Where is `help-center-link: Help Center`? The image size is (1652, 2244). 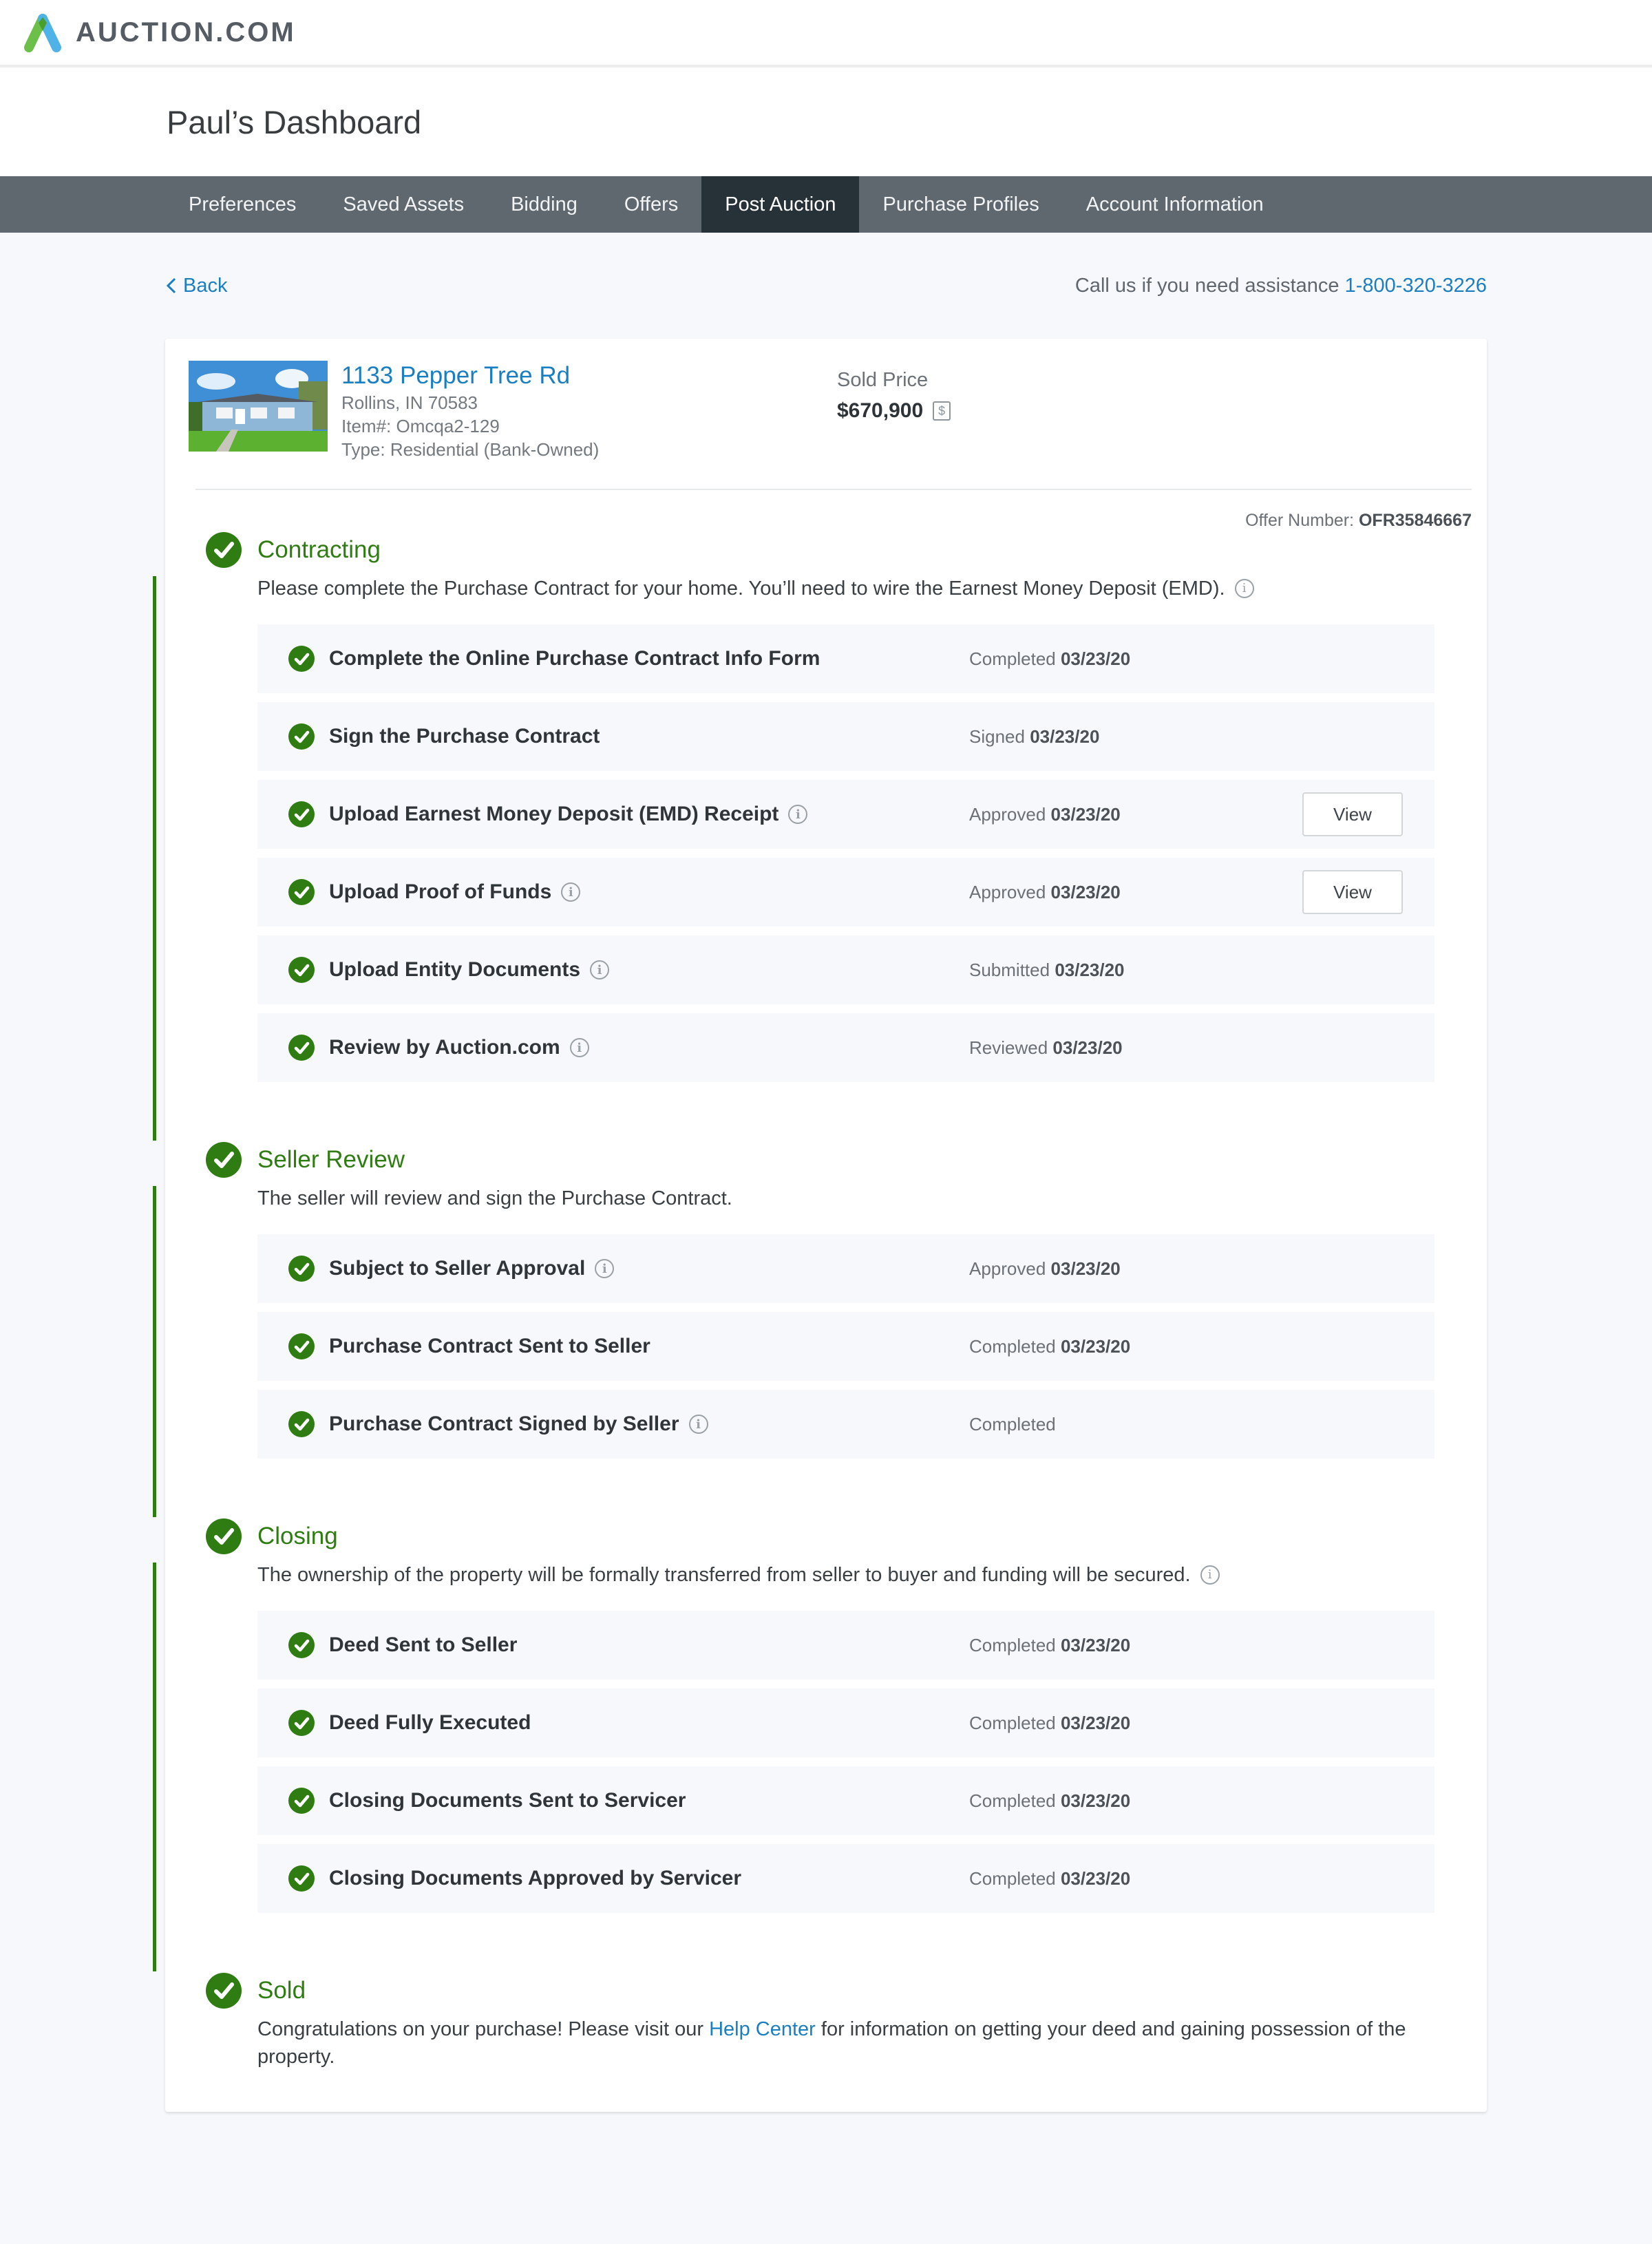 help-center-link: Help Center is located at coordinates (762, 2029).